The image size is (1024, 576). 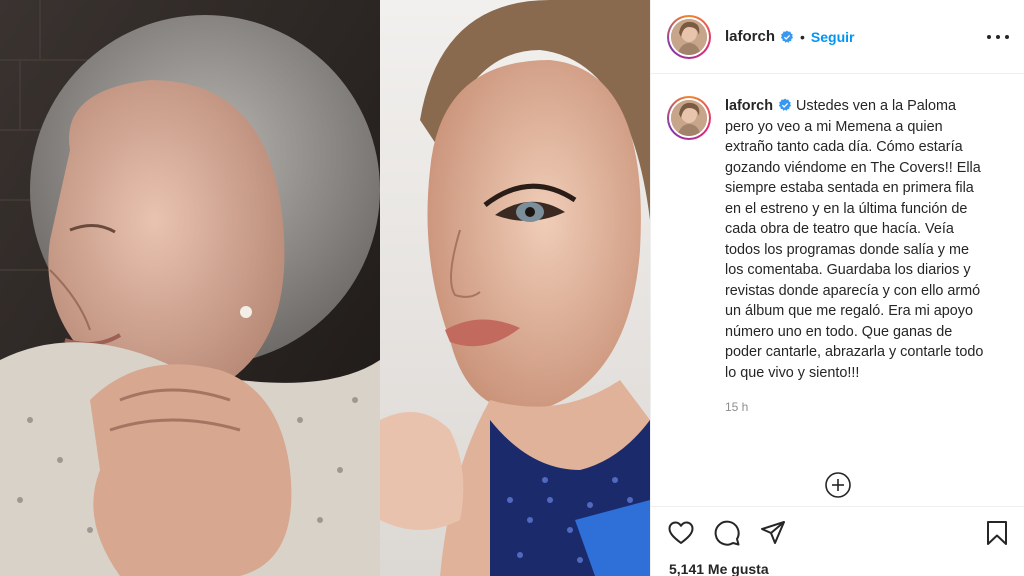 I want to click on post-header: laforch • Seguir, so click(x=837, y=37).